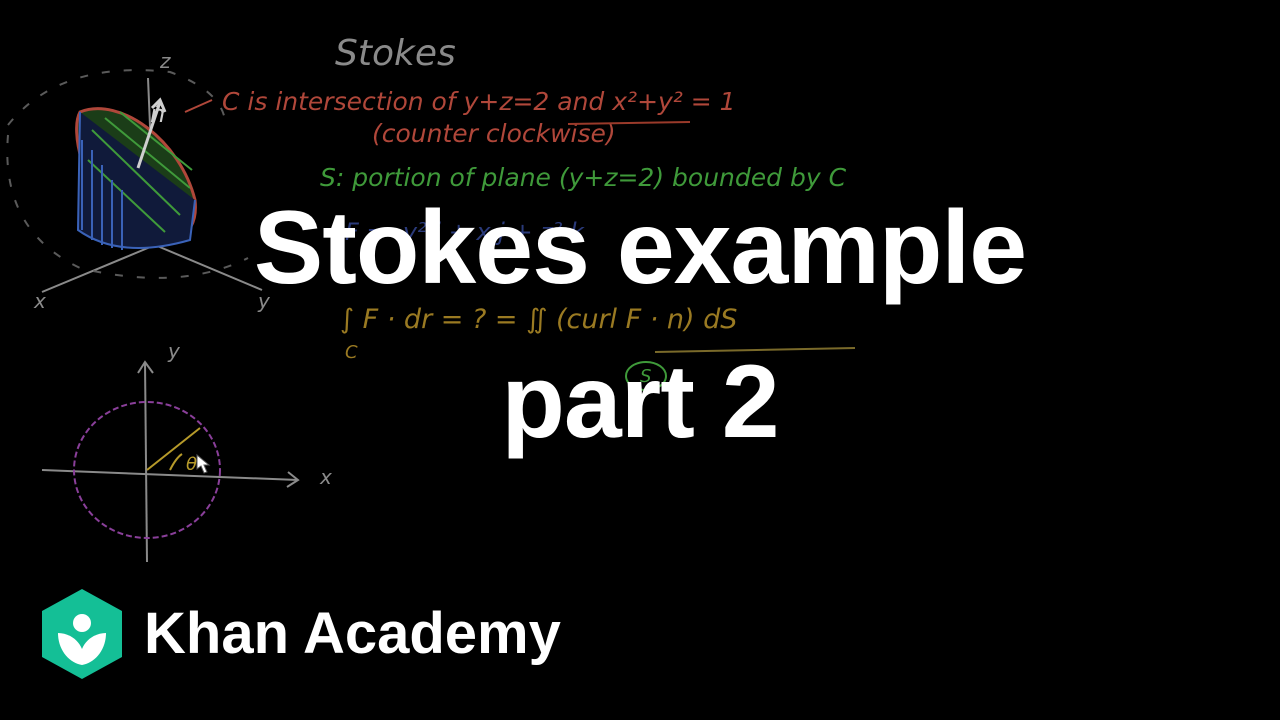 This screenshot has width=1280, height=720. I want to click on video-title-line-2: part 2, so click(640, 402).